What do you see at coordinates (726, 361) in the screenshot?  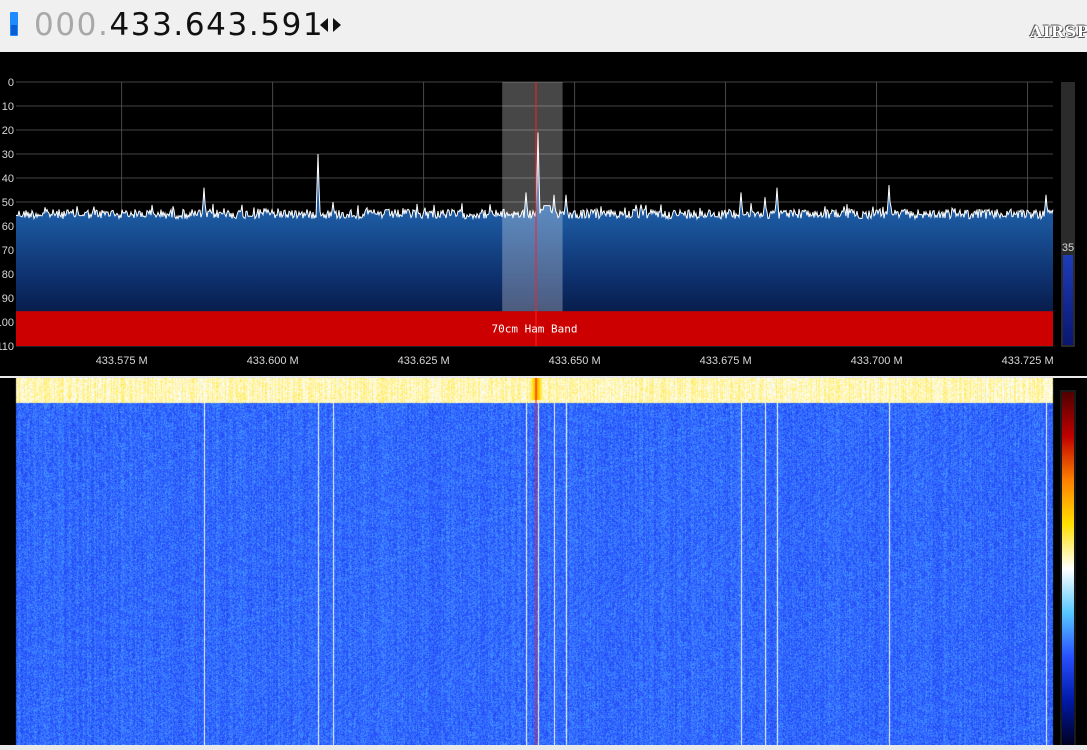 I see `x-tick-label: 433.675 M` at bounding box center [726, 361].